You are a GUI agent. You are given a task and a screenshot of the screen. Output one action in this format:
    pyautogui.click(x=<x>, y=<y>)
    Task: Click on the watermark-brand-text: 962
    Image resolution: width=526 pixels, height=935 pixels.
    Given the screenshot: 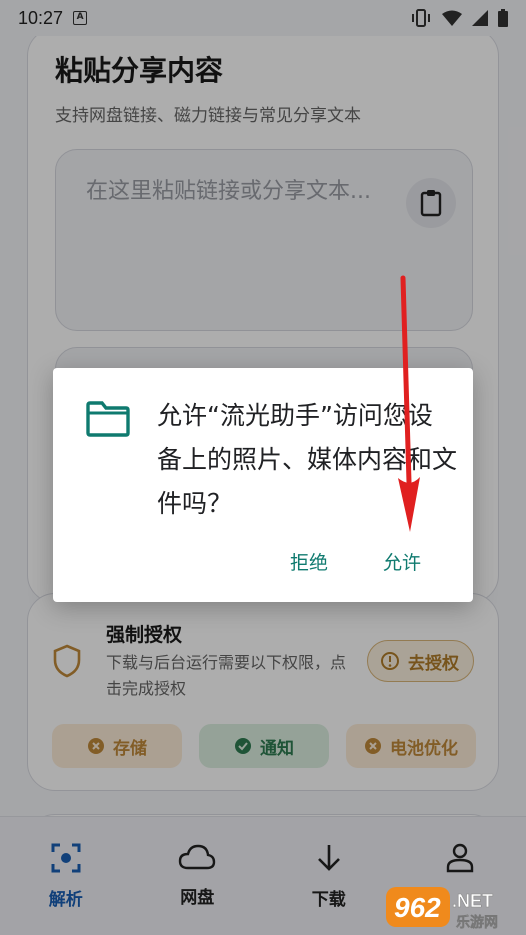 What is the action you would take?
    pyautogui.click(x=417, y=907)
    